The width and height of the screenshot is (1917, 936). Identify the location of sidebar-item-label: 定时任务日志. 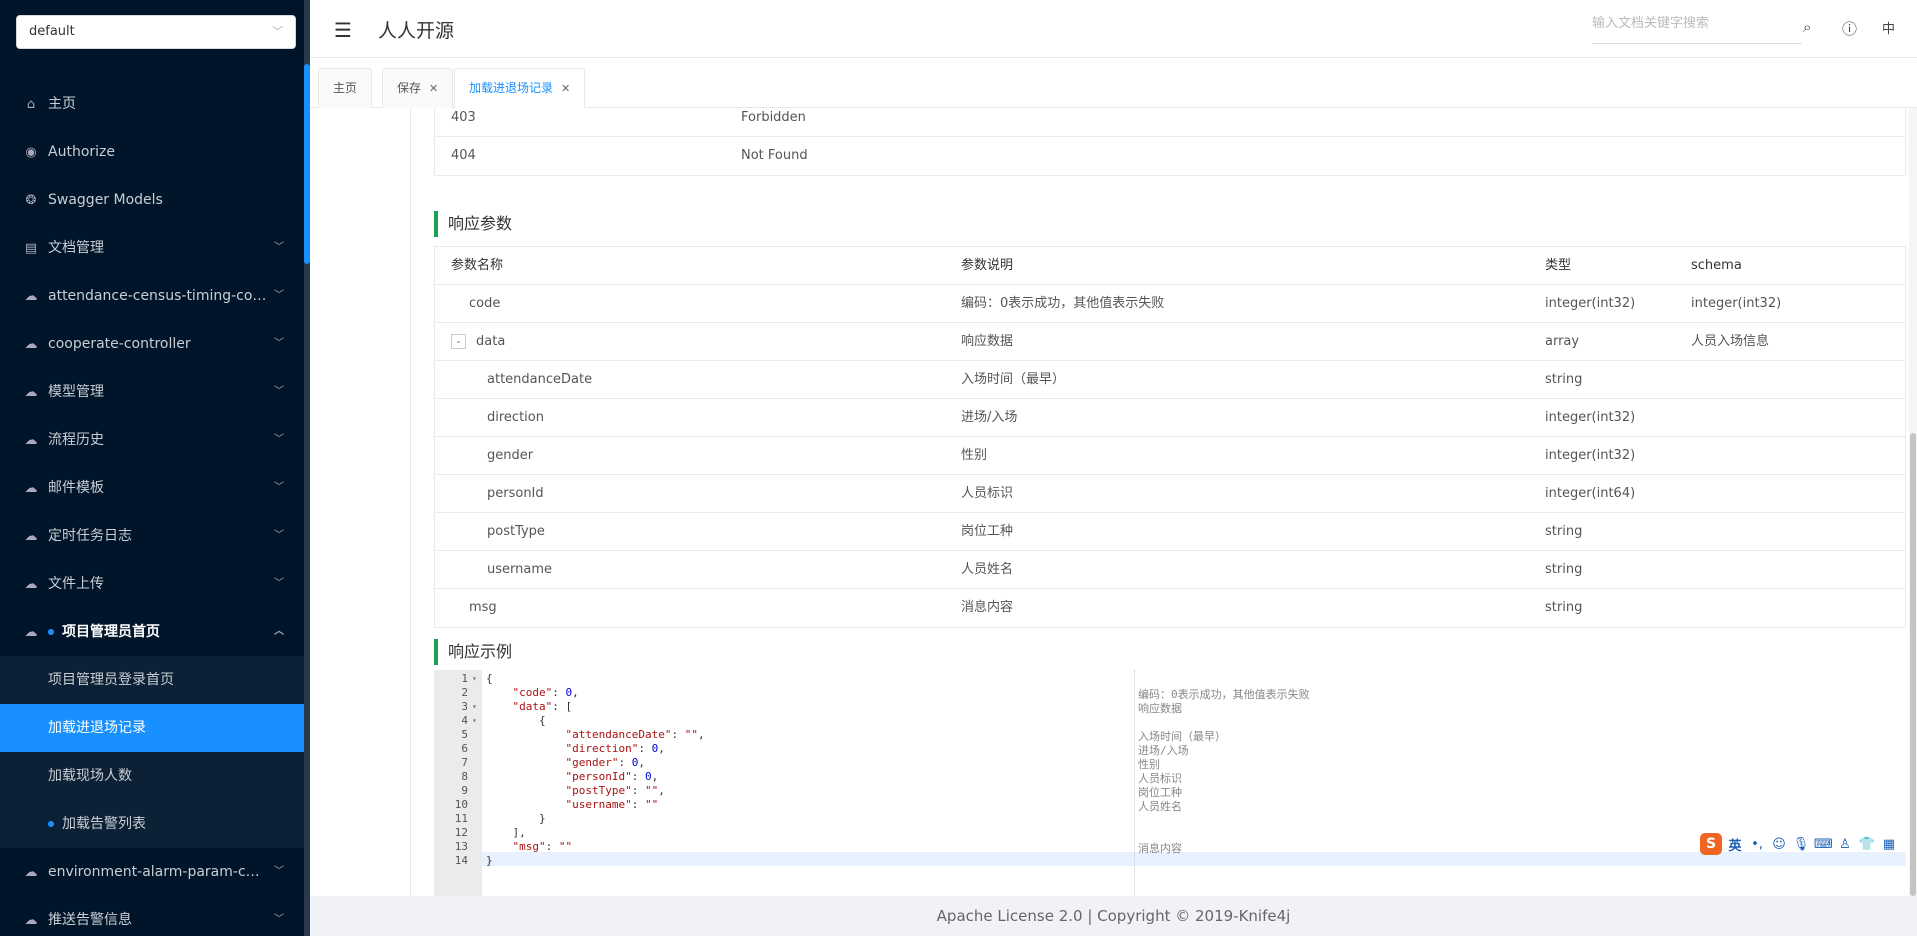
(90, 536).